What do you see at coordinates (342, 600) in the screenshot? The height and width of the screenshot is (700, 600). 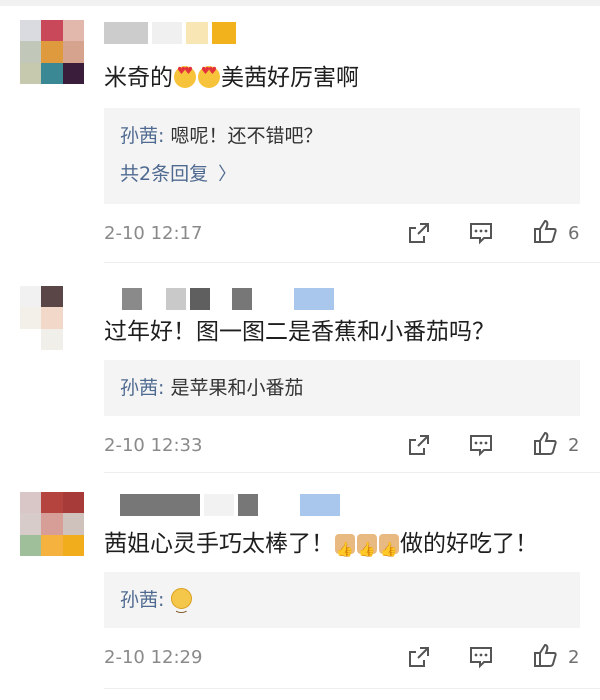 I see `reply-box: 孙茜:` at bounding box center [342, 600].